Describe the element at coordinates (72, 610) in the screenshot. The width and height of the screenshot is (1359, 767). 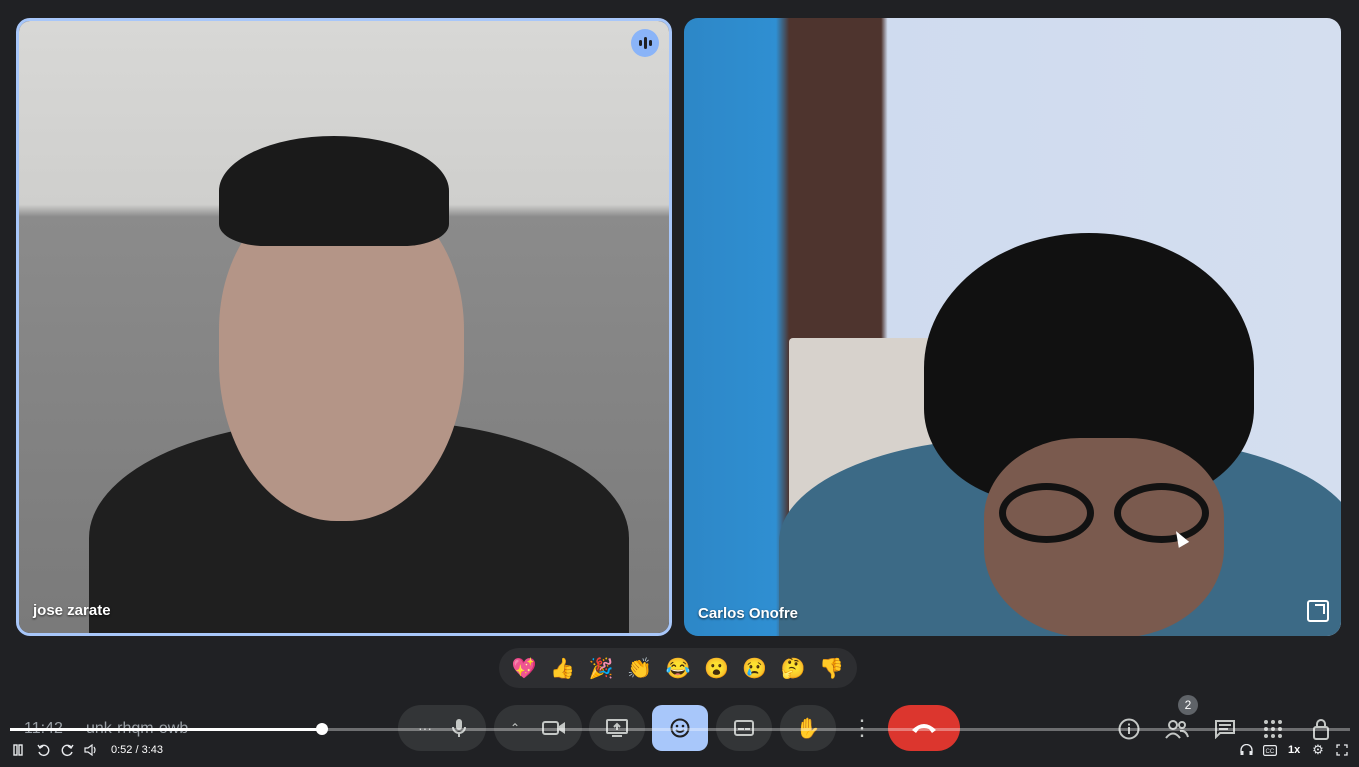
I see `participant-name: jose zarate` at that location.